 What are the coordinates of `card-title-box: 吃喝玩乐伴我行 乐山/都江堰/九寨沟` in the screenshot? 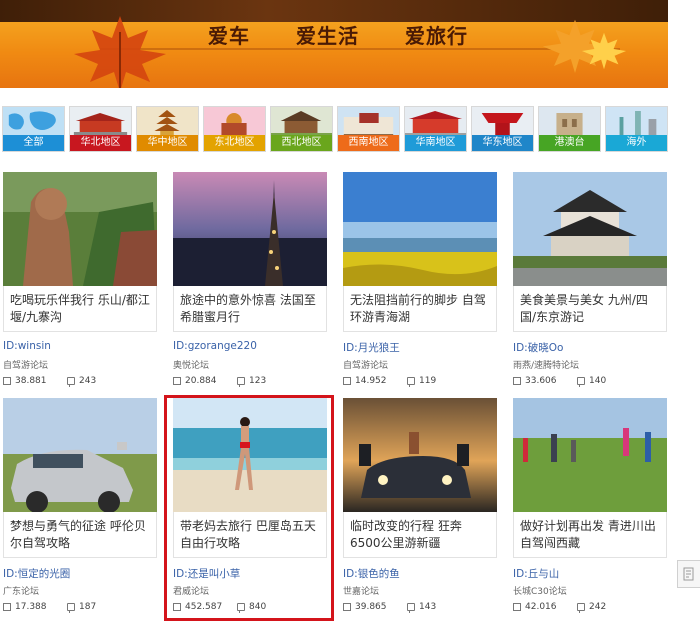 It's located at (80, 309).